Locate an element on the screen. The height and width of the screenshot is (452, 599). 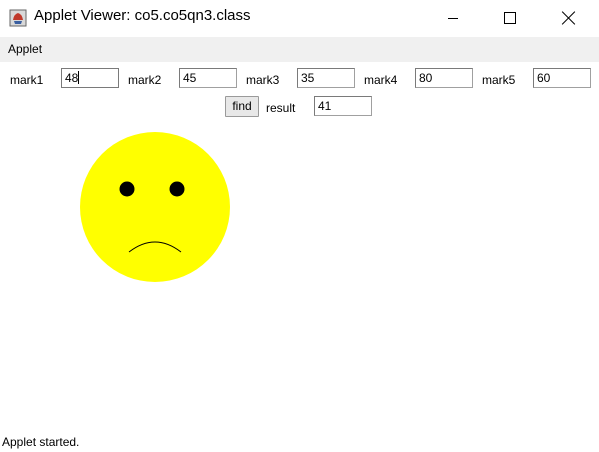
mark4-label: mark4 is located at coordinates (381, 80).